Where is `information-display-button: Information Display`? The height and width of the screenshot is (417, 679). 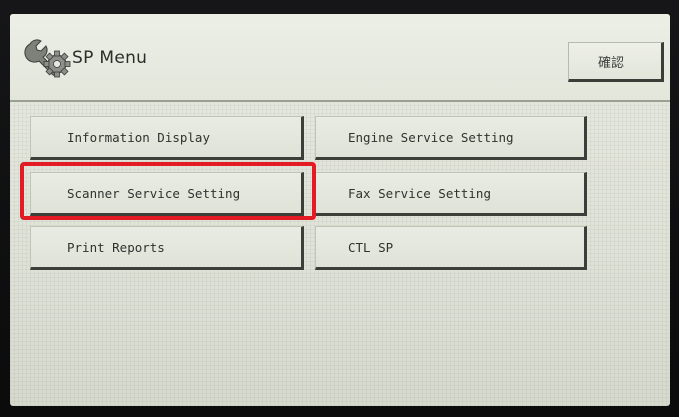
information-display-button: Information Display is located at coordinates (167, 138).